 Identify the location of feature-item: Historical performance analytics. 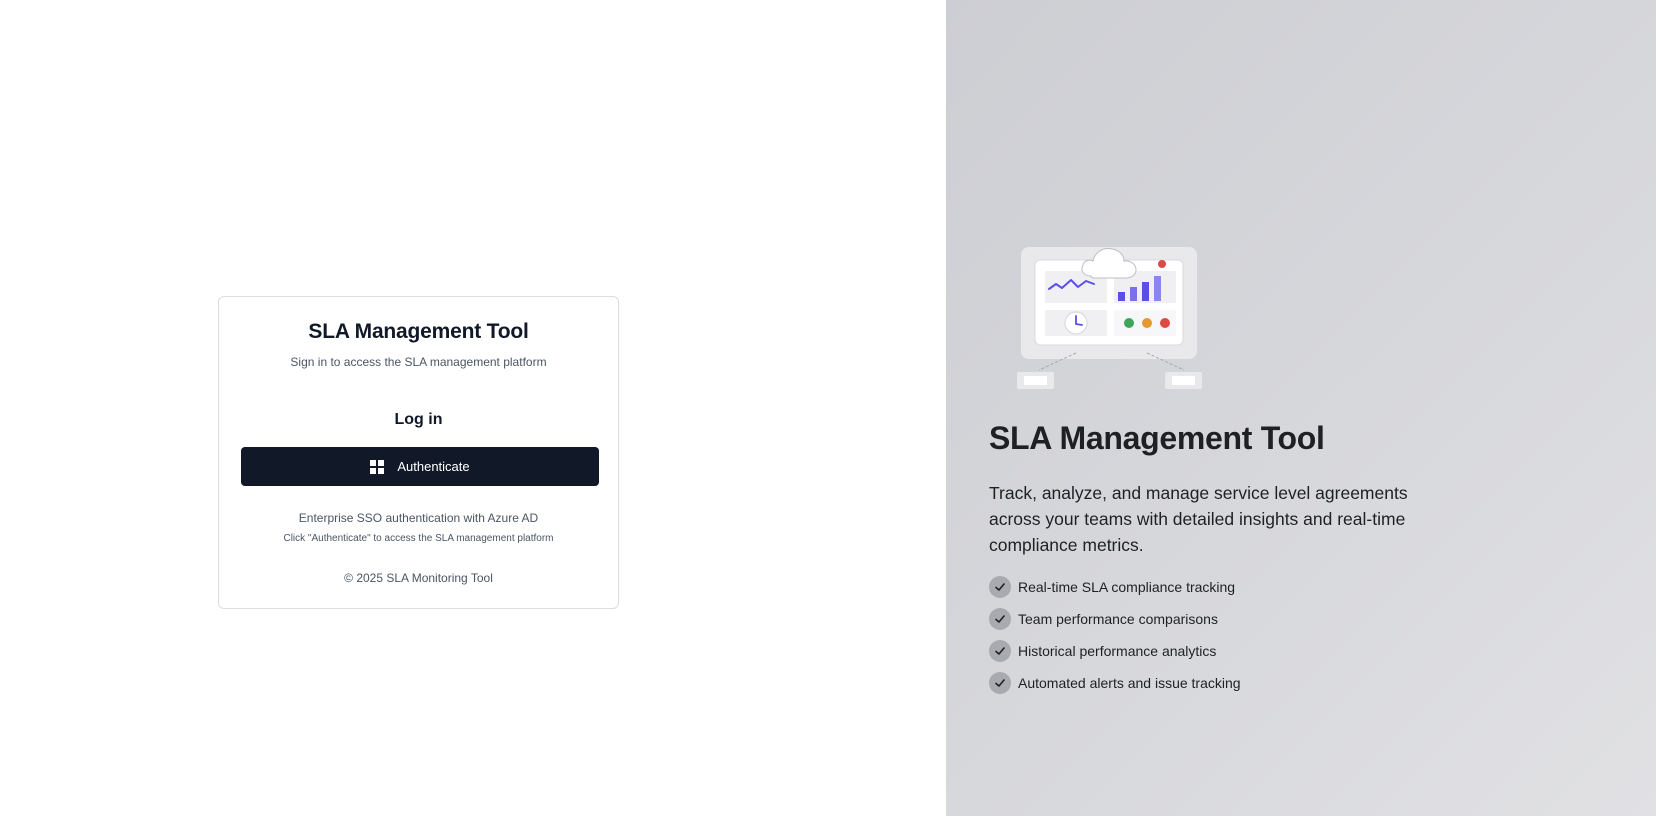
(1115, 651).